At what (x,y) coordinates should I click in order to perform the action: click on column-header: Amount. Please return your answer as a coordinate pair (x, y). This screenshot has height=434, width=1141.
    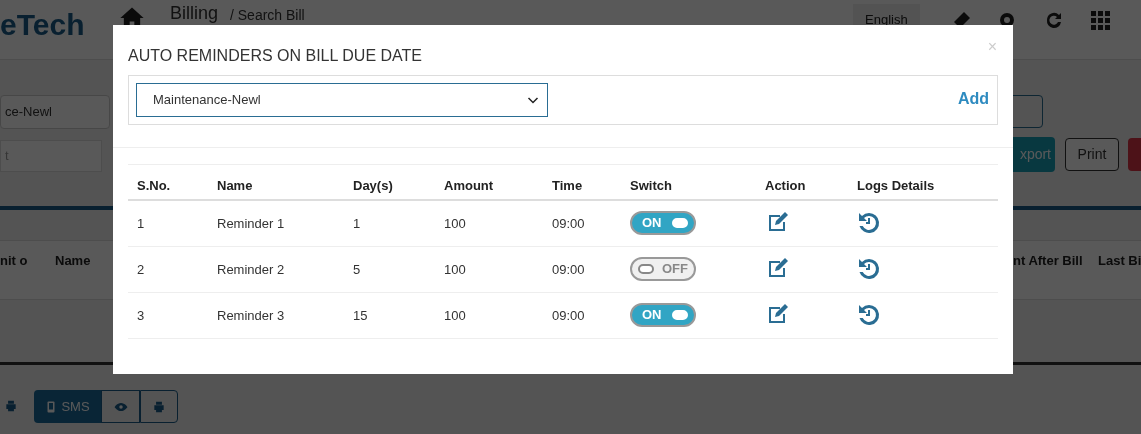
    Looking at the image, I should click on (469, 186).